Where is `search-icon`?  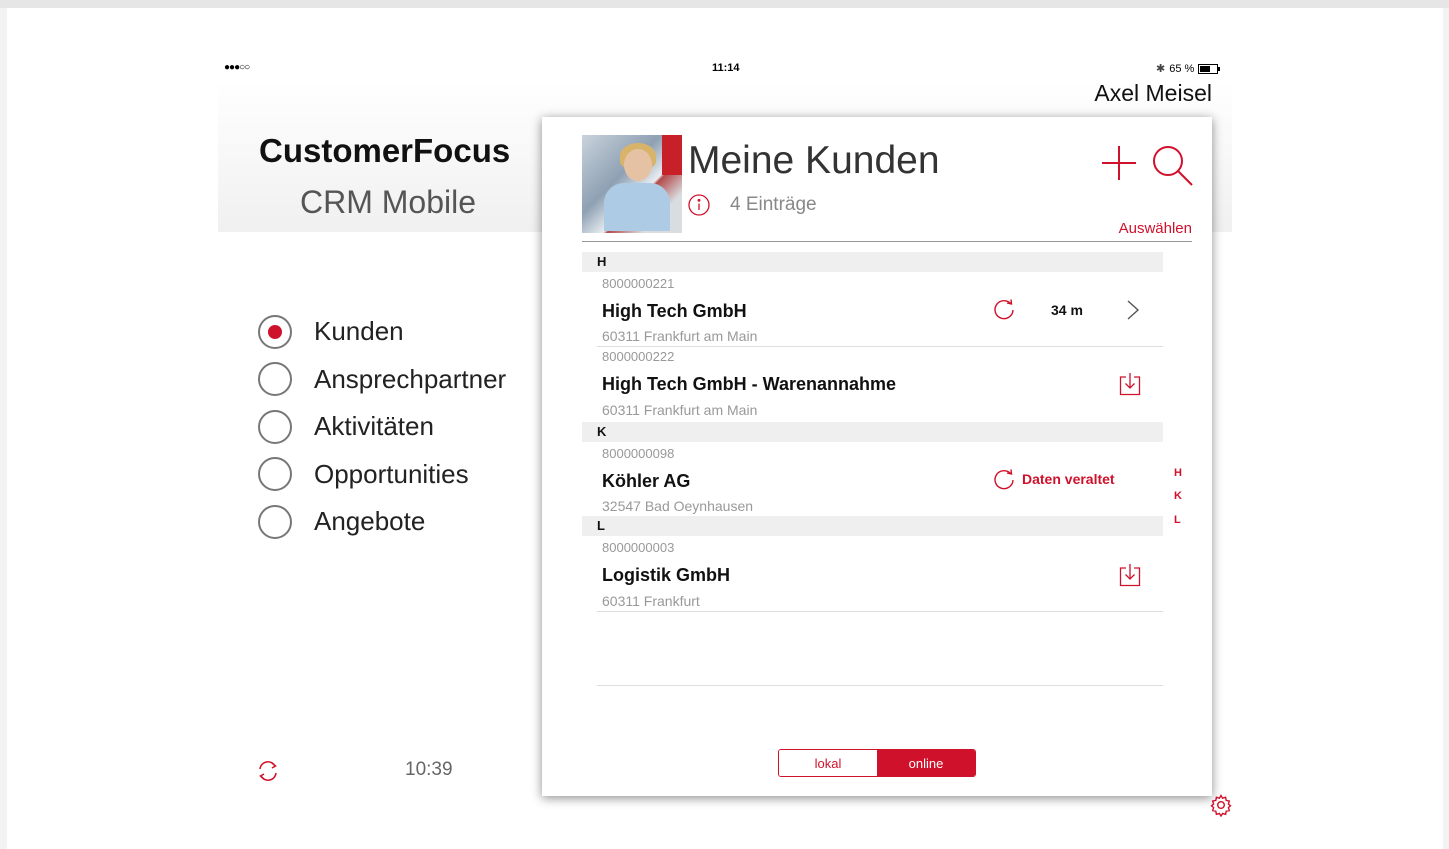
search-icon is located at coordinates (1172, 165).